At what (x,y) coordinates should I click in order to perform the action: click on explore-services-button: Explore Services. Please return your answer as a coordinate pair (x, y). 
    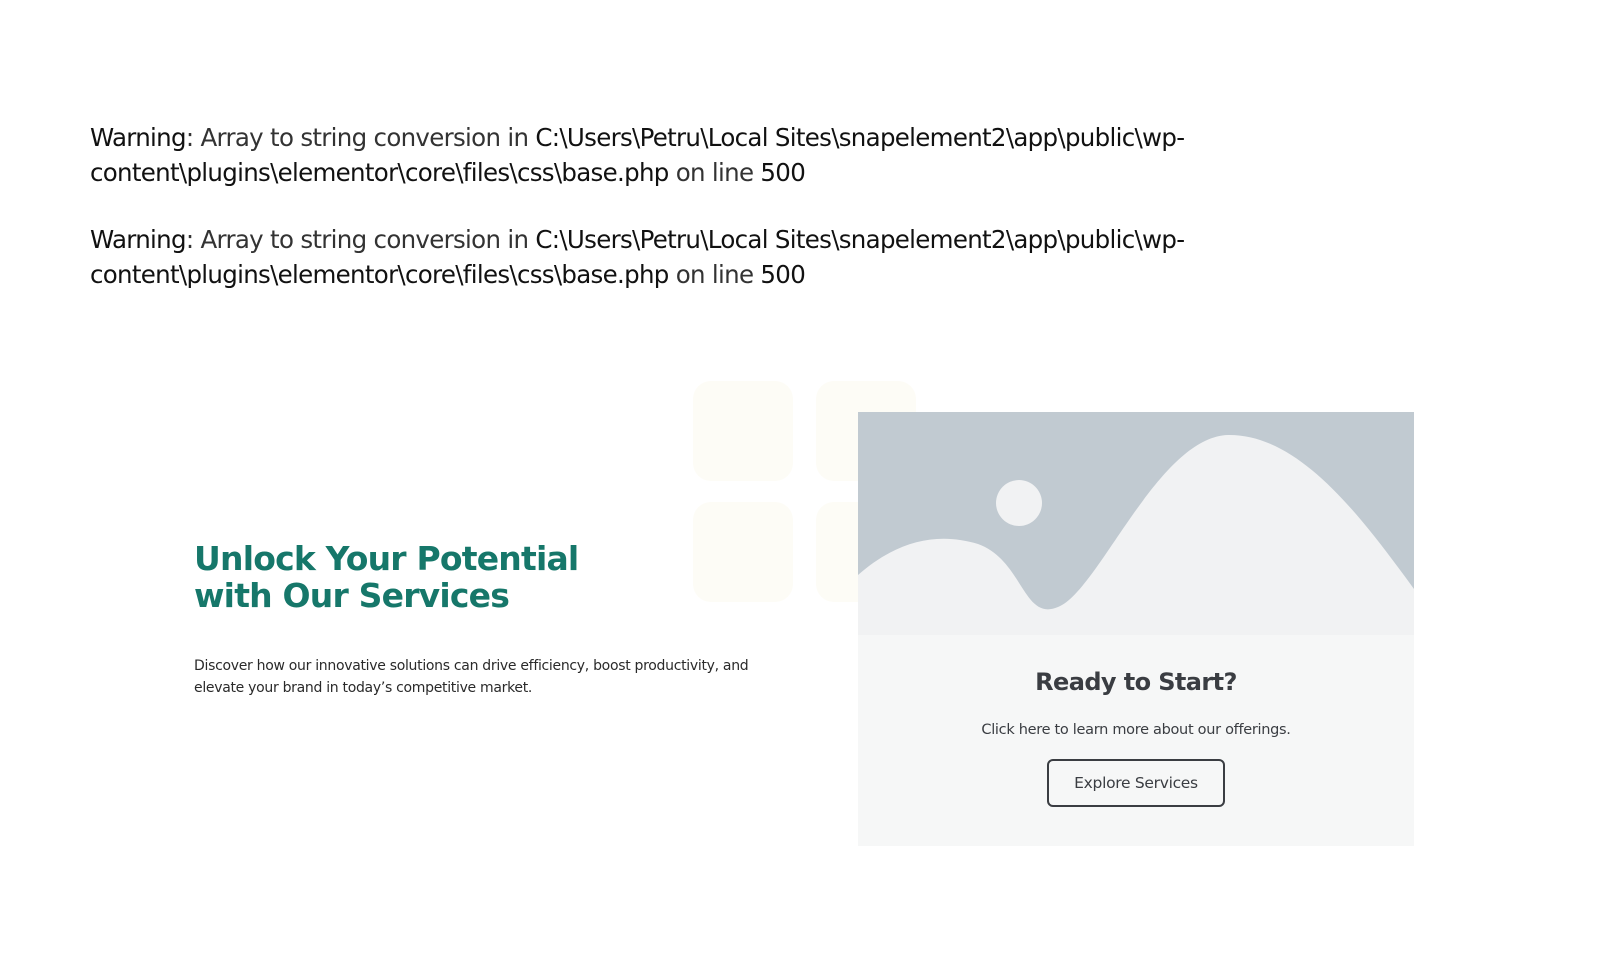
    Looking at the image, I should click on (1136, 783).